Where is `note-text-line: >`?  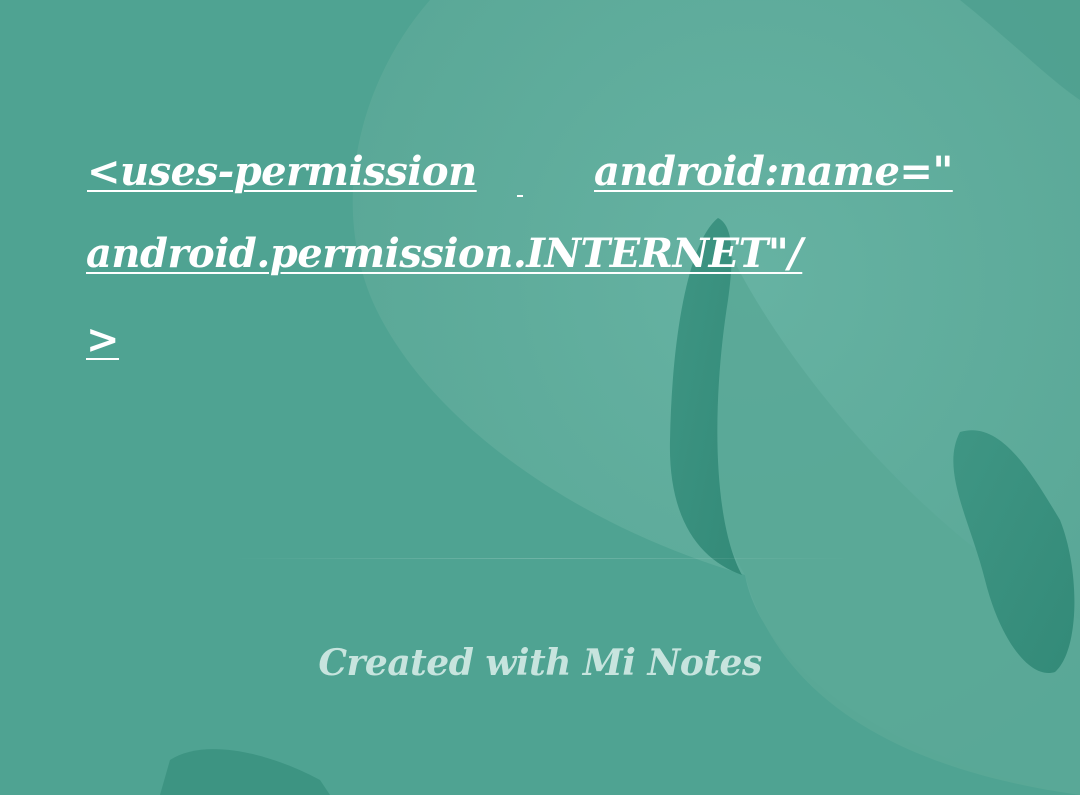 note-text-line: > is located at coordinates (103, 339).